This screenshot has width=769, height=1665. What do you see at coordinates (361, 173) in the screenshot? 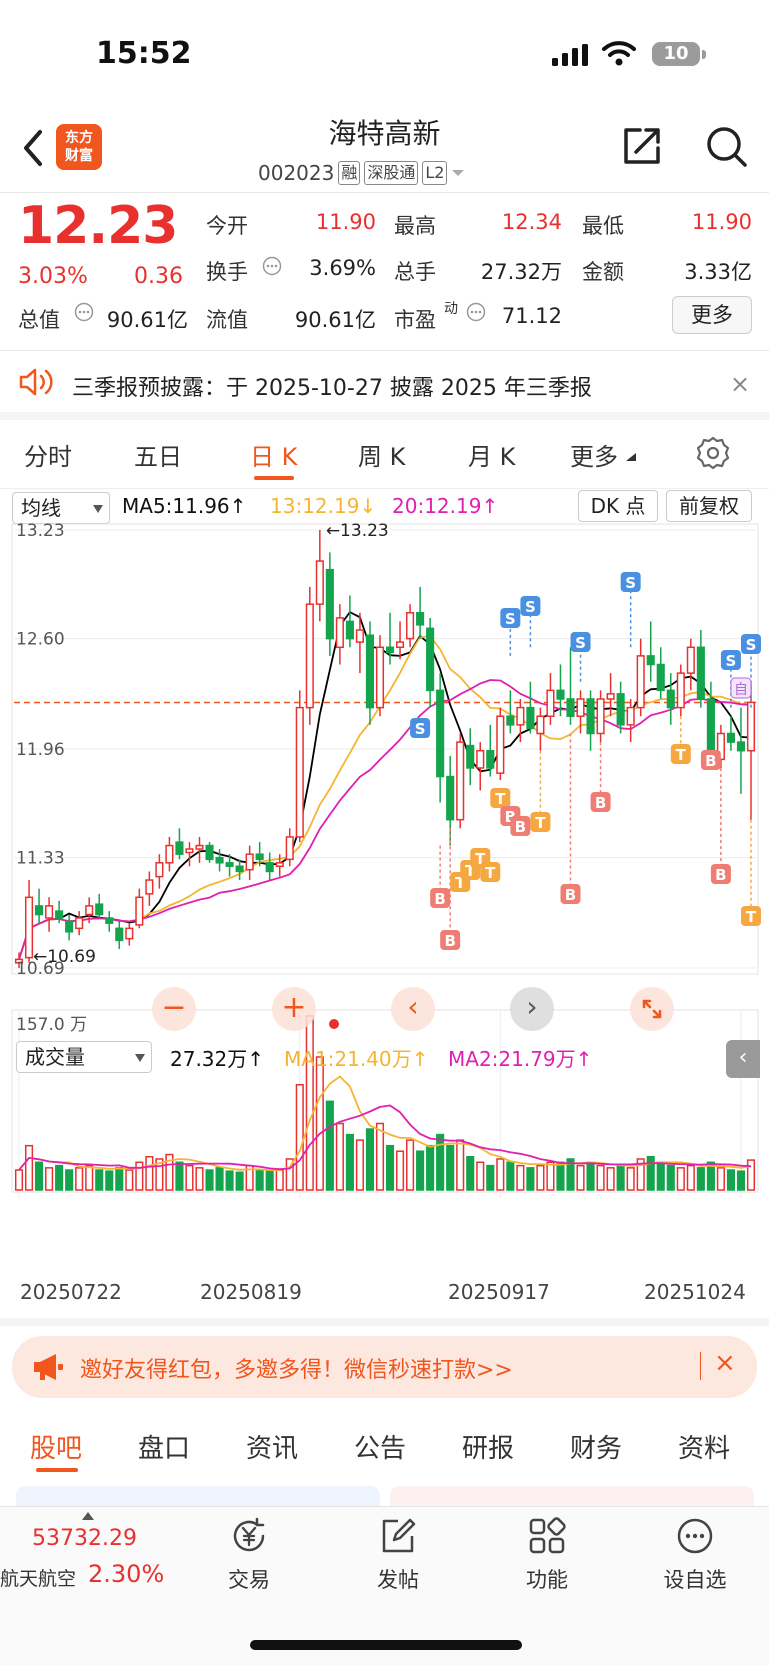
I see `stock-subtitle: 002023 融 深股通 L2` at bounding box center [361, 173].